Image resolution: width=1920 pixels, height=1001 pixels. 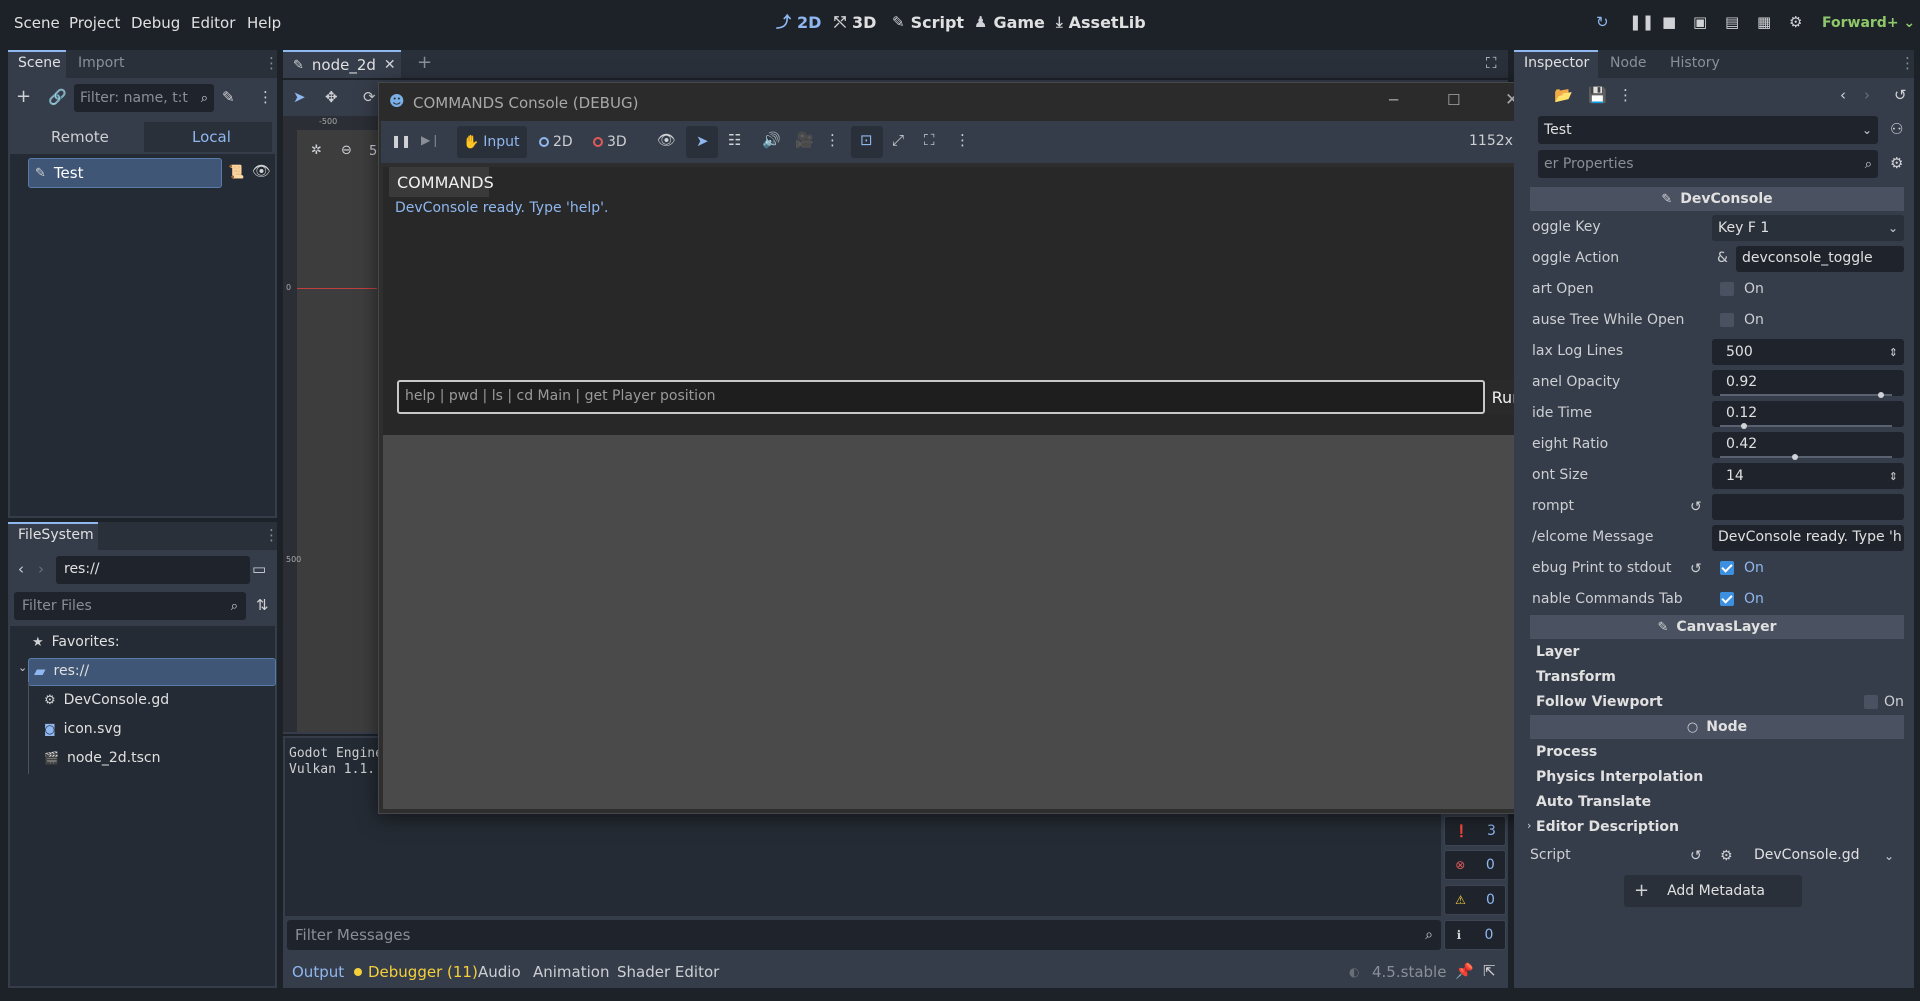 What do you see at coordinates (1566, 752) in the screenshot?
I see `group-process: Process` at bounding box center [1566, 752].